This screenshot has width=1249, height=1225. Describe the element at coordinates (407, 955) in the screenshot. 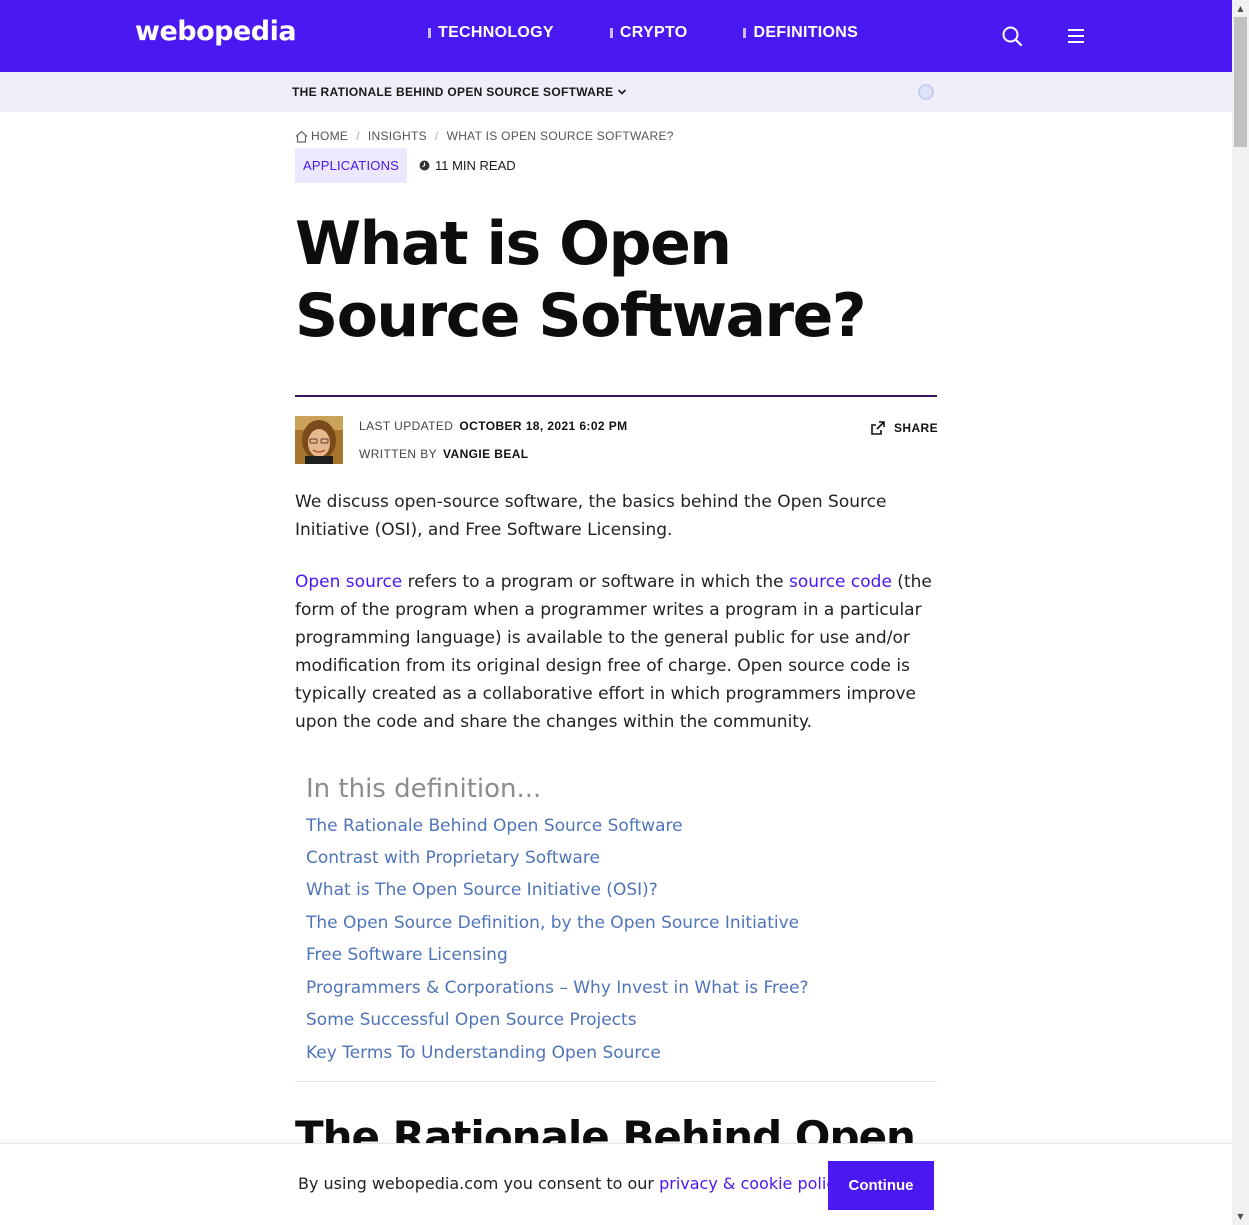

I see `toc-item: Free Software Licensing` at that location.